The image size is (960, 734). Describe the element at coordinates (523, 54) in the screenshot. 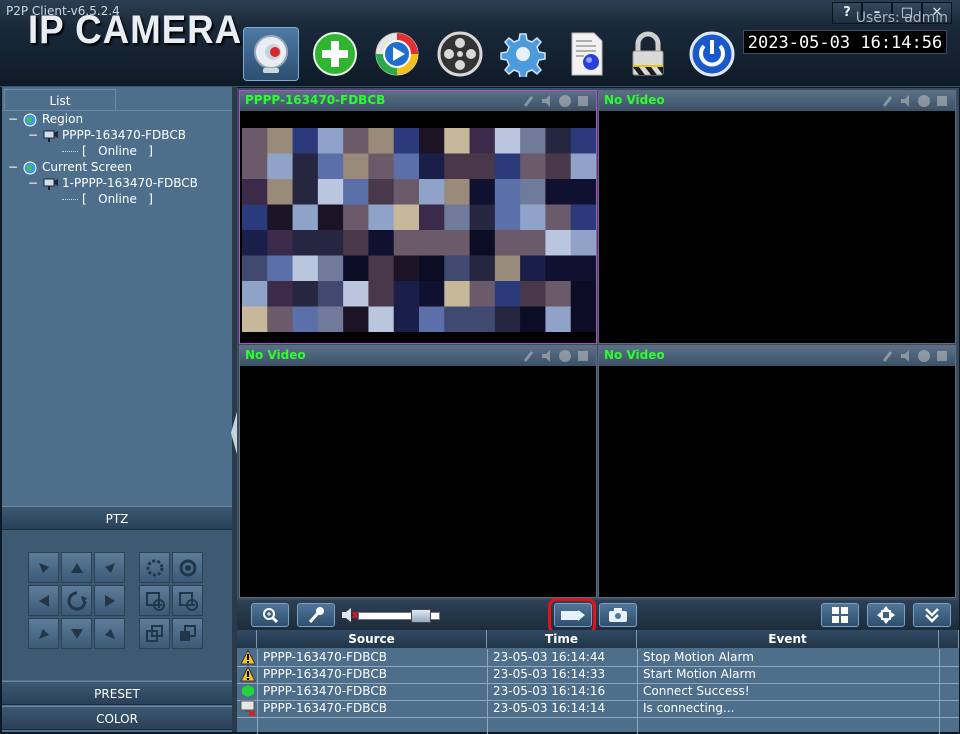

I see `settings-button` at that location.